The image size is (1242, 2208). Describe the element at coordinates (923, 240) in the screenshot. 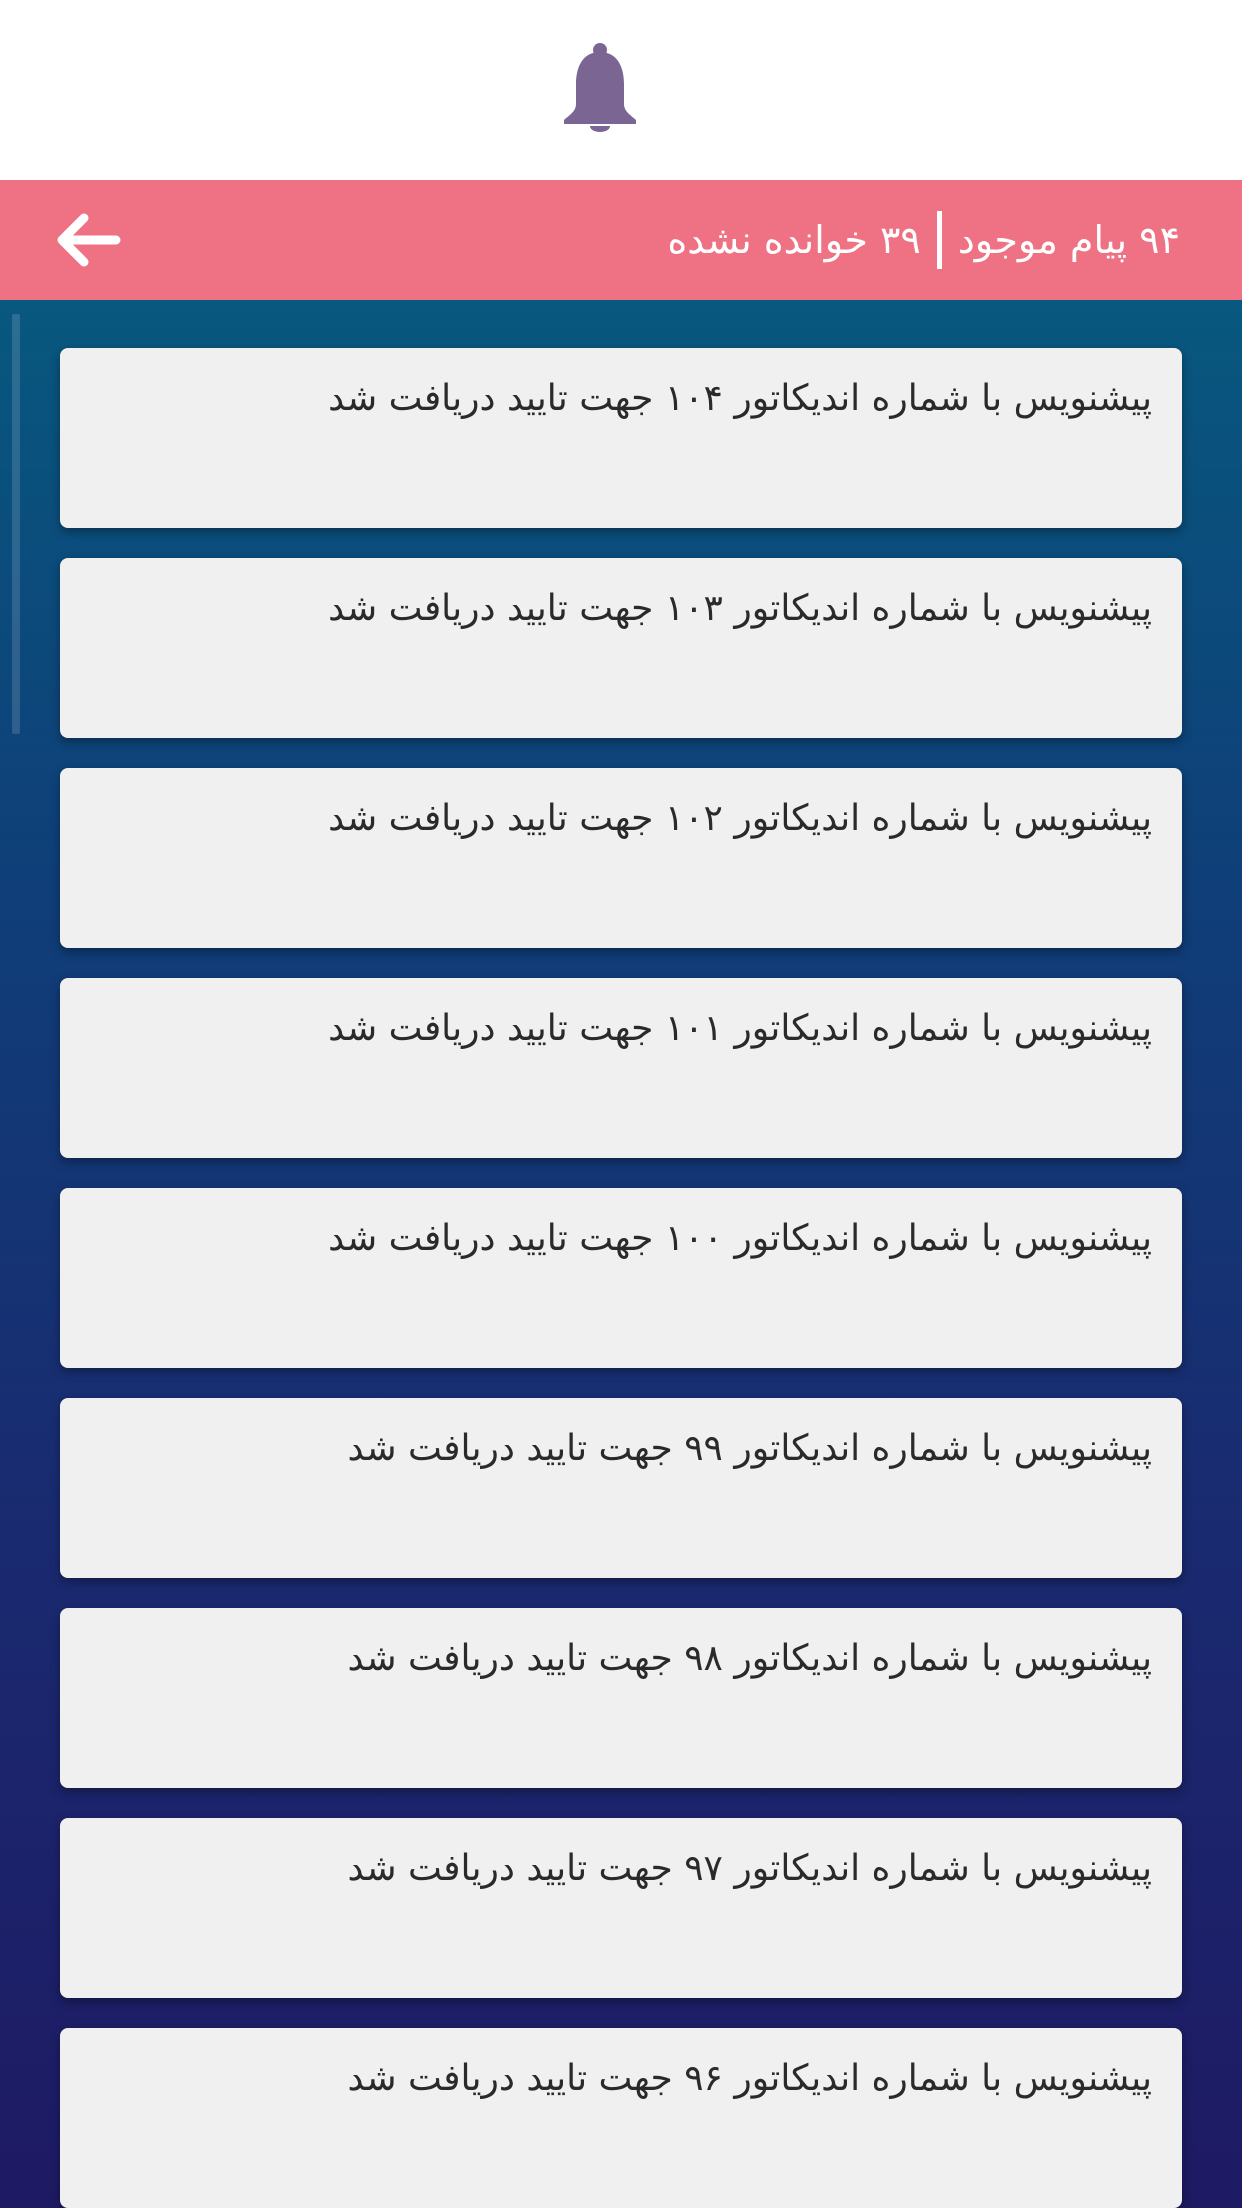

I see `message-counts: ۳۹ خوانده نشده ۹۴ پیام موجود` at that location.